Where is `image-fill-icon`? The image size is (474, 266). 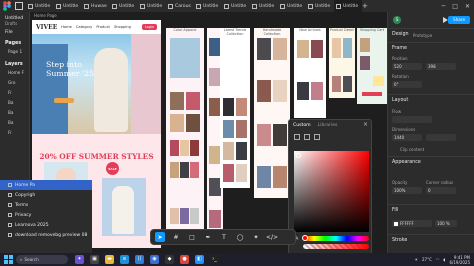 image-fill-icon is located at coordinates (317, 137).